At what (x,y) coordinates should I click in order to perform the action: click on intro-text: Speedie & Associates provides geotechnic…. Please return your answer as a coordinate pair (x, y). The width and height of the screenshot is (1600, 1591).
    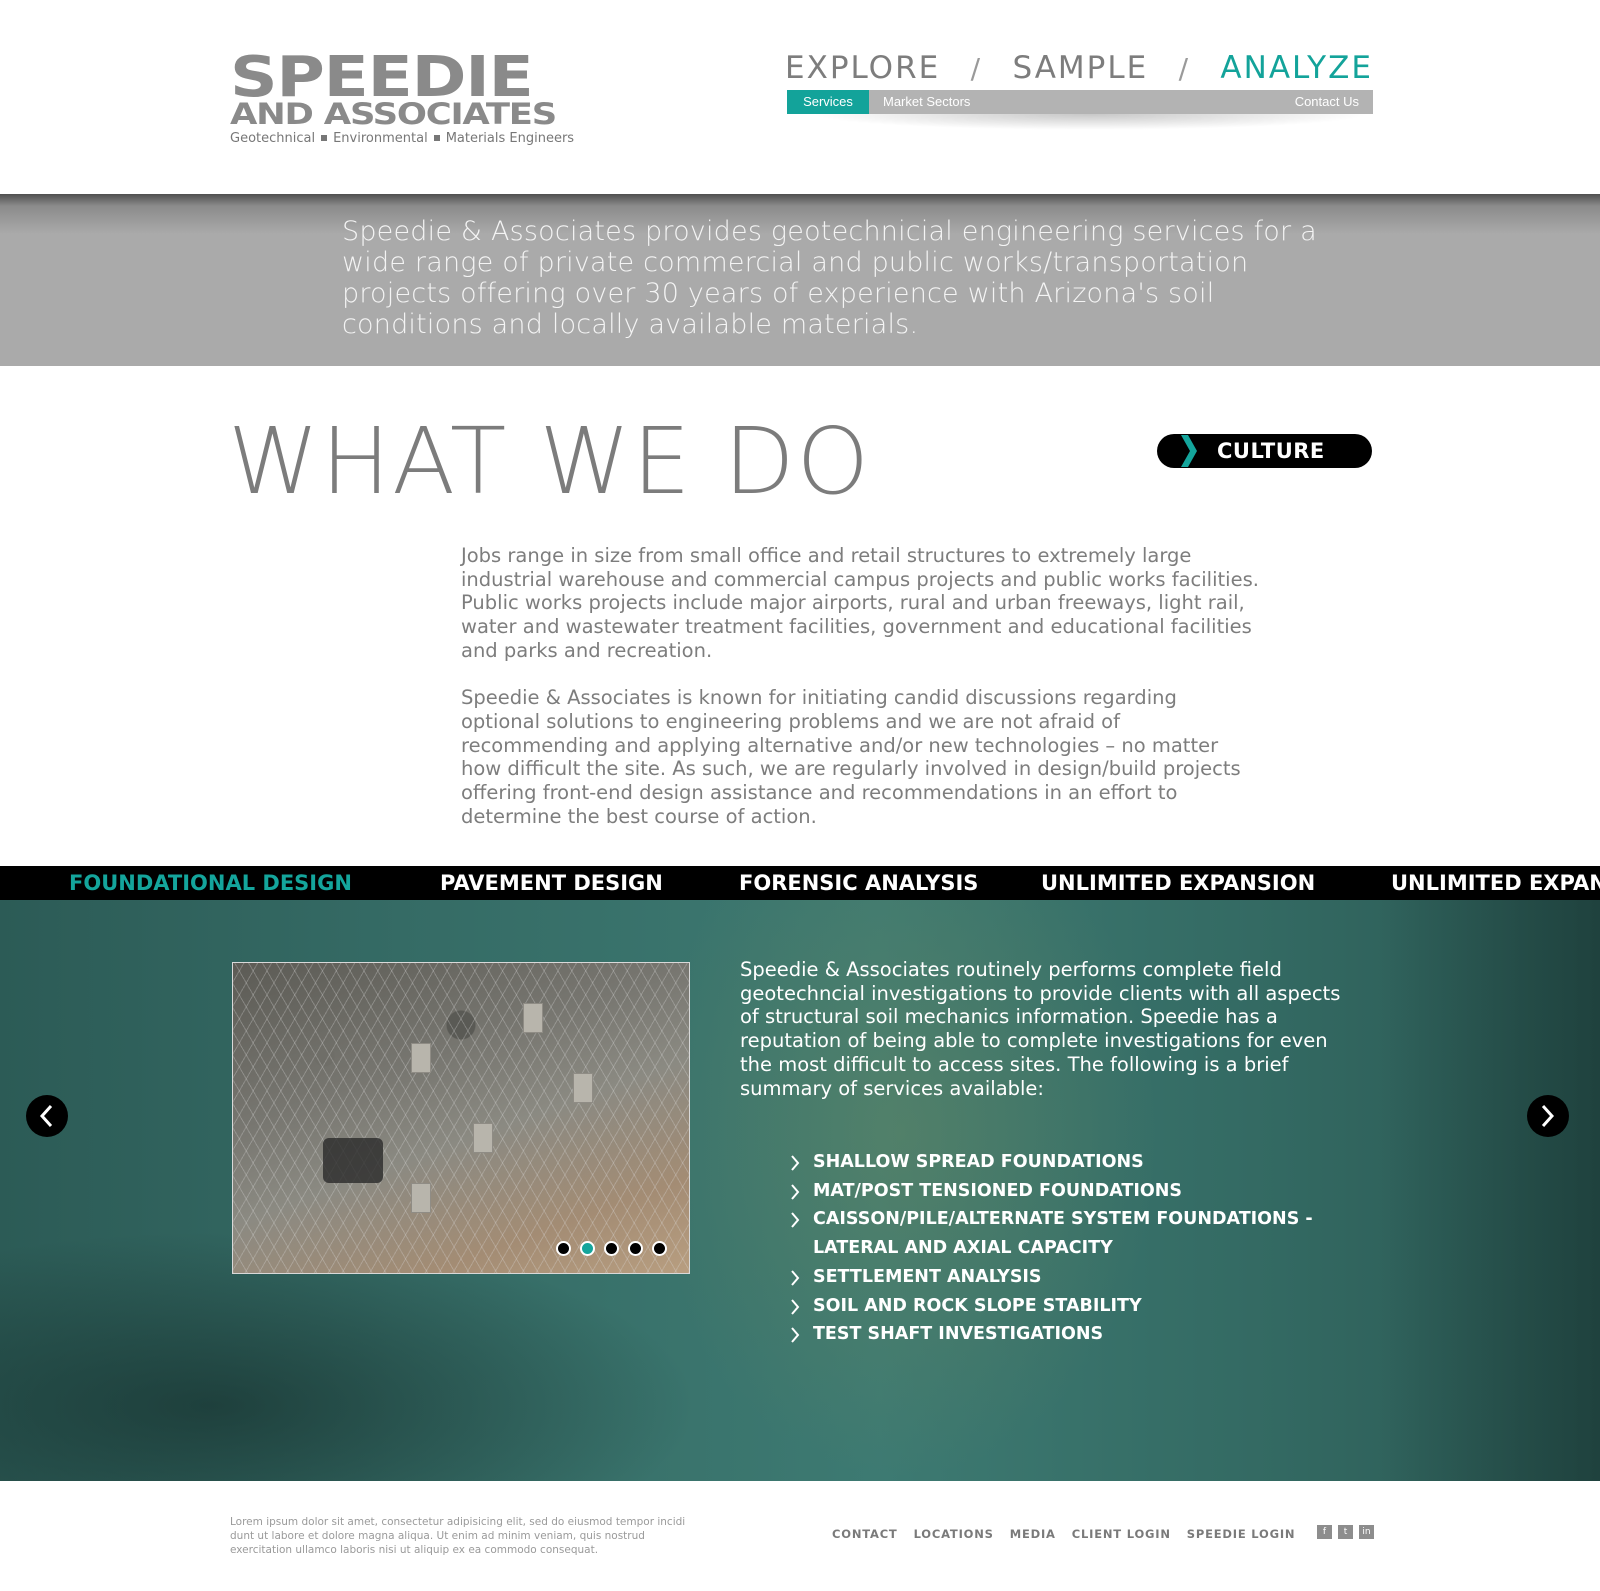
    Looking at the image, I should click on (829, 278).